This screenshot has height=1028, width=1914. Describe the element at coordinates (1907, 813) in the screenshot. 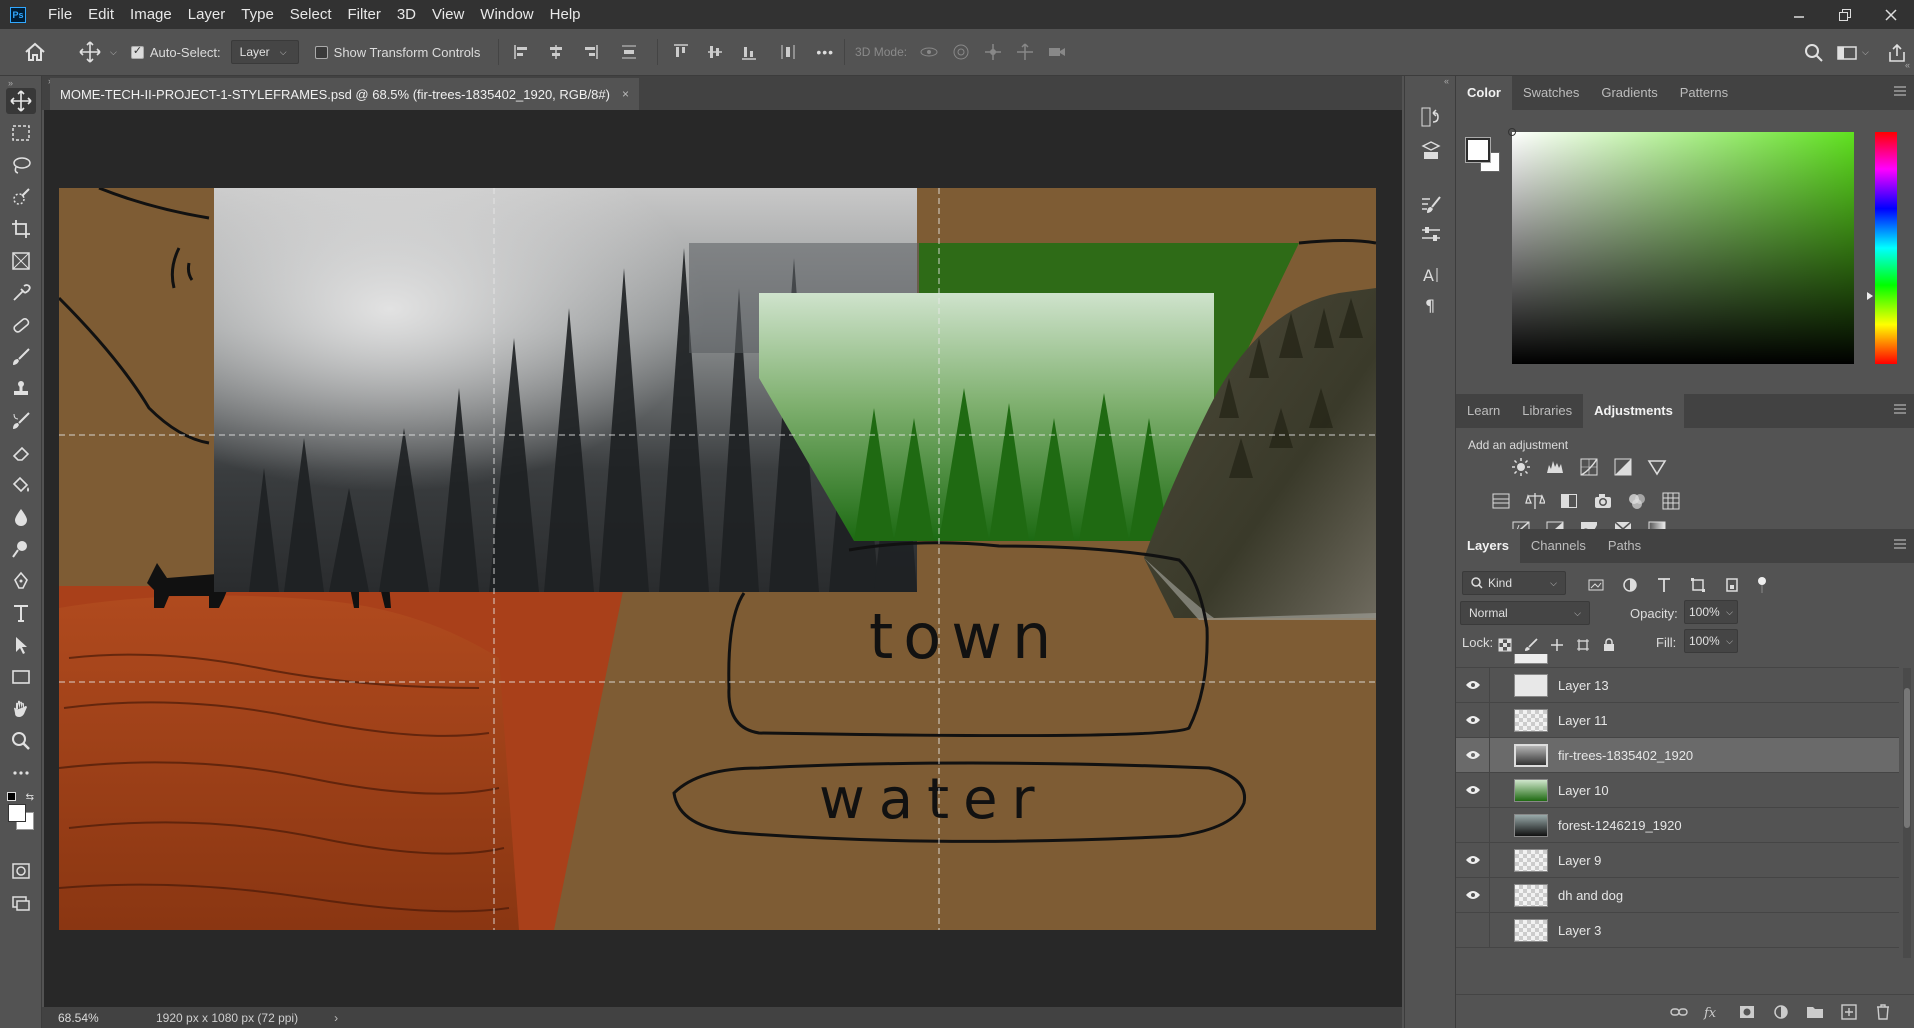

I see `layers-scrollbar` at that location.